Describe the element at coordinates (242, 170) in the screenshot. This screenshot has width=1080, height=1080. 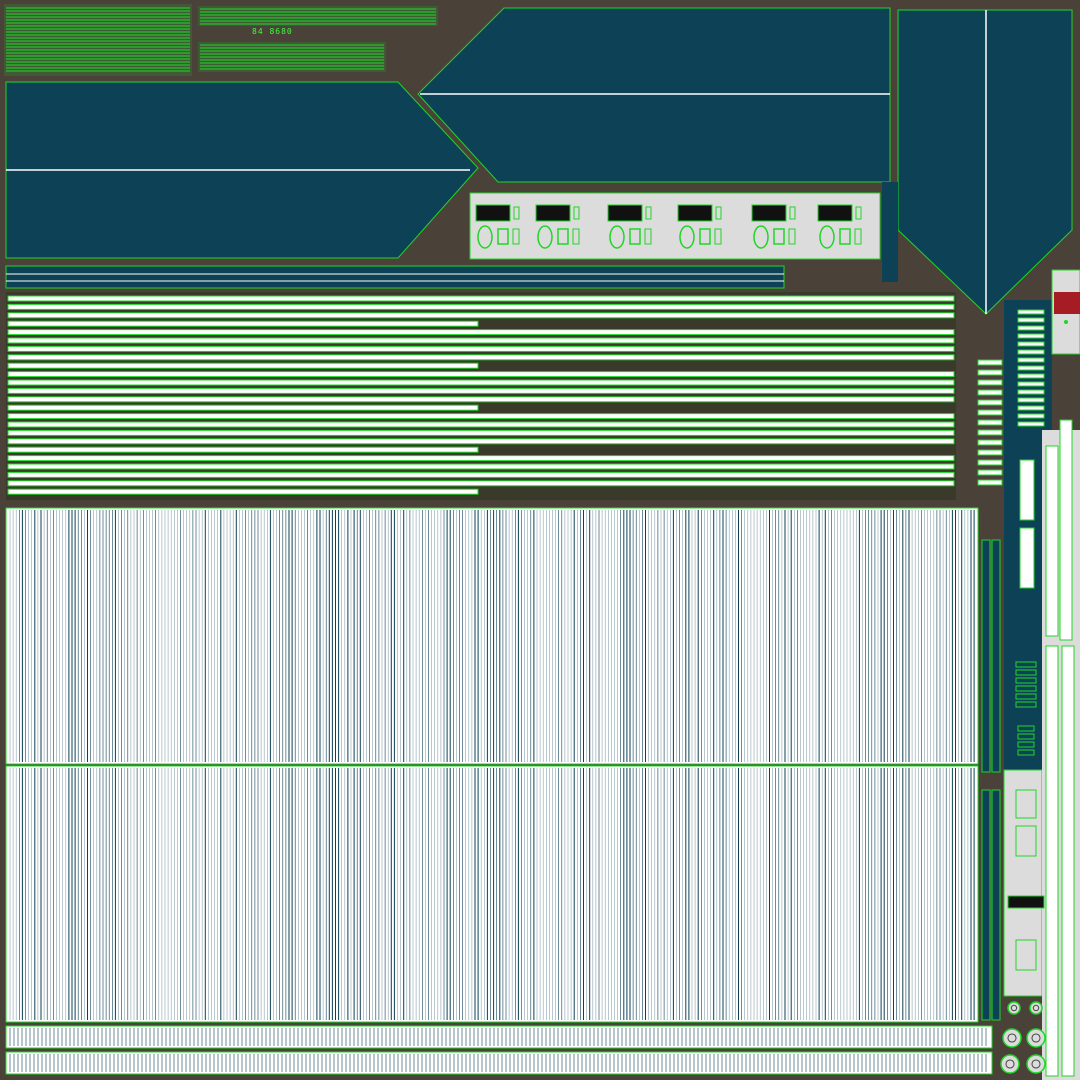
I see `left-blue-panel` at that location.